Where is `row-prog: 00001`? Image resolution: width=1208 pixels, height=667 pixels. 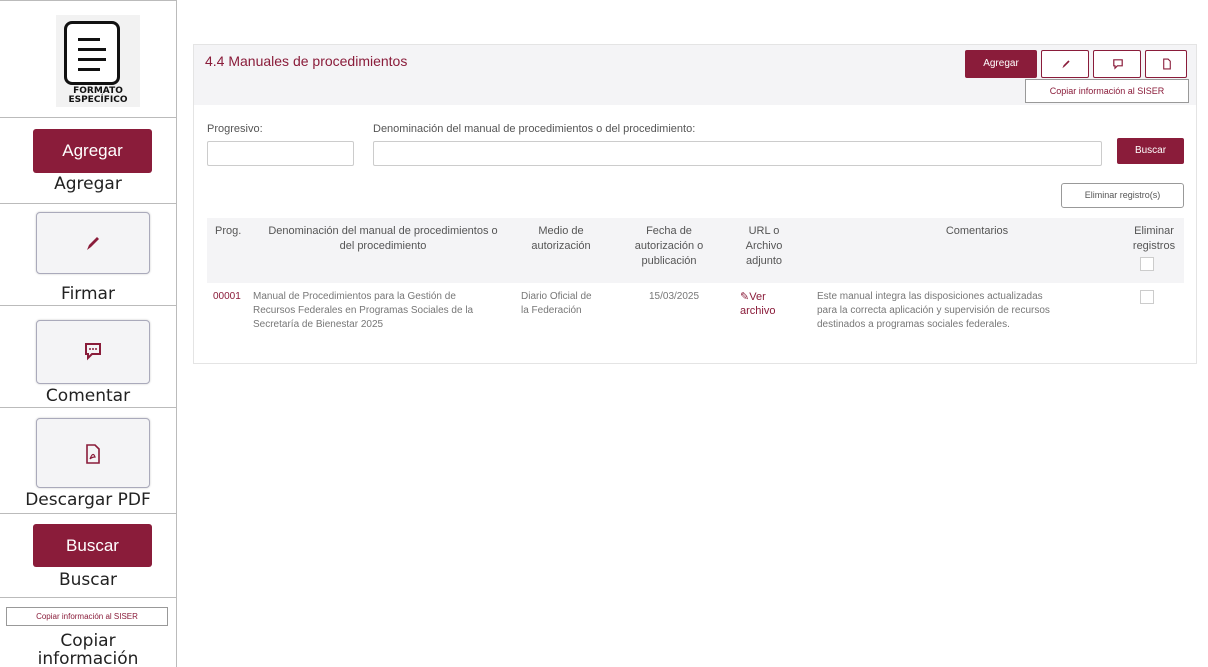
row-prog: 00001 is located at coordinates (227, 296).